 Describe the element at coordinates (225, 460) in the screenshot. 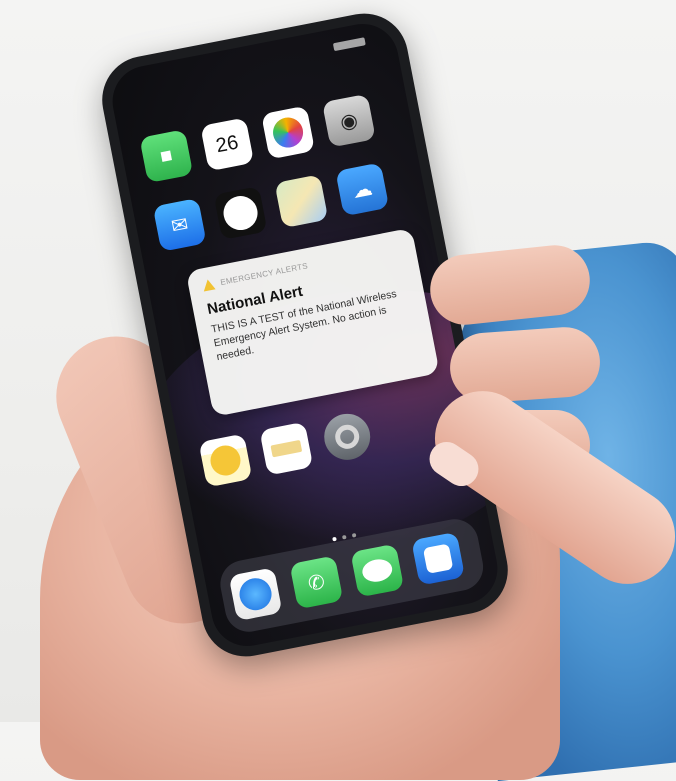

I see `notes-icon` at that location.